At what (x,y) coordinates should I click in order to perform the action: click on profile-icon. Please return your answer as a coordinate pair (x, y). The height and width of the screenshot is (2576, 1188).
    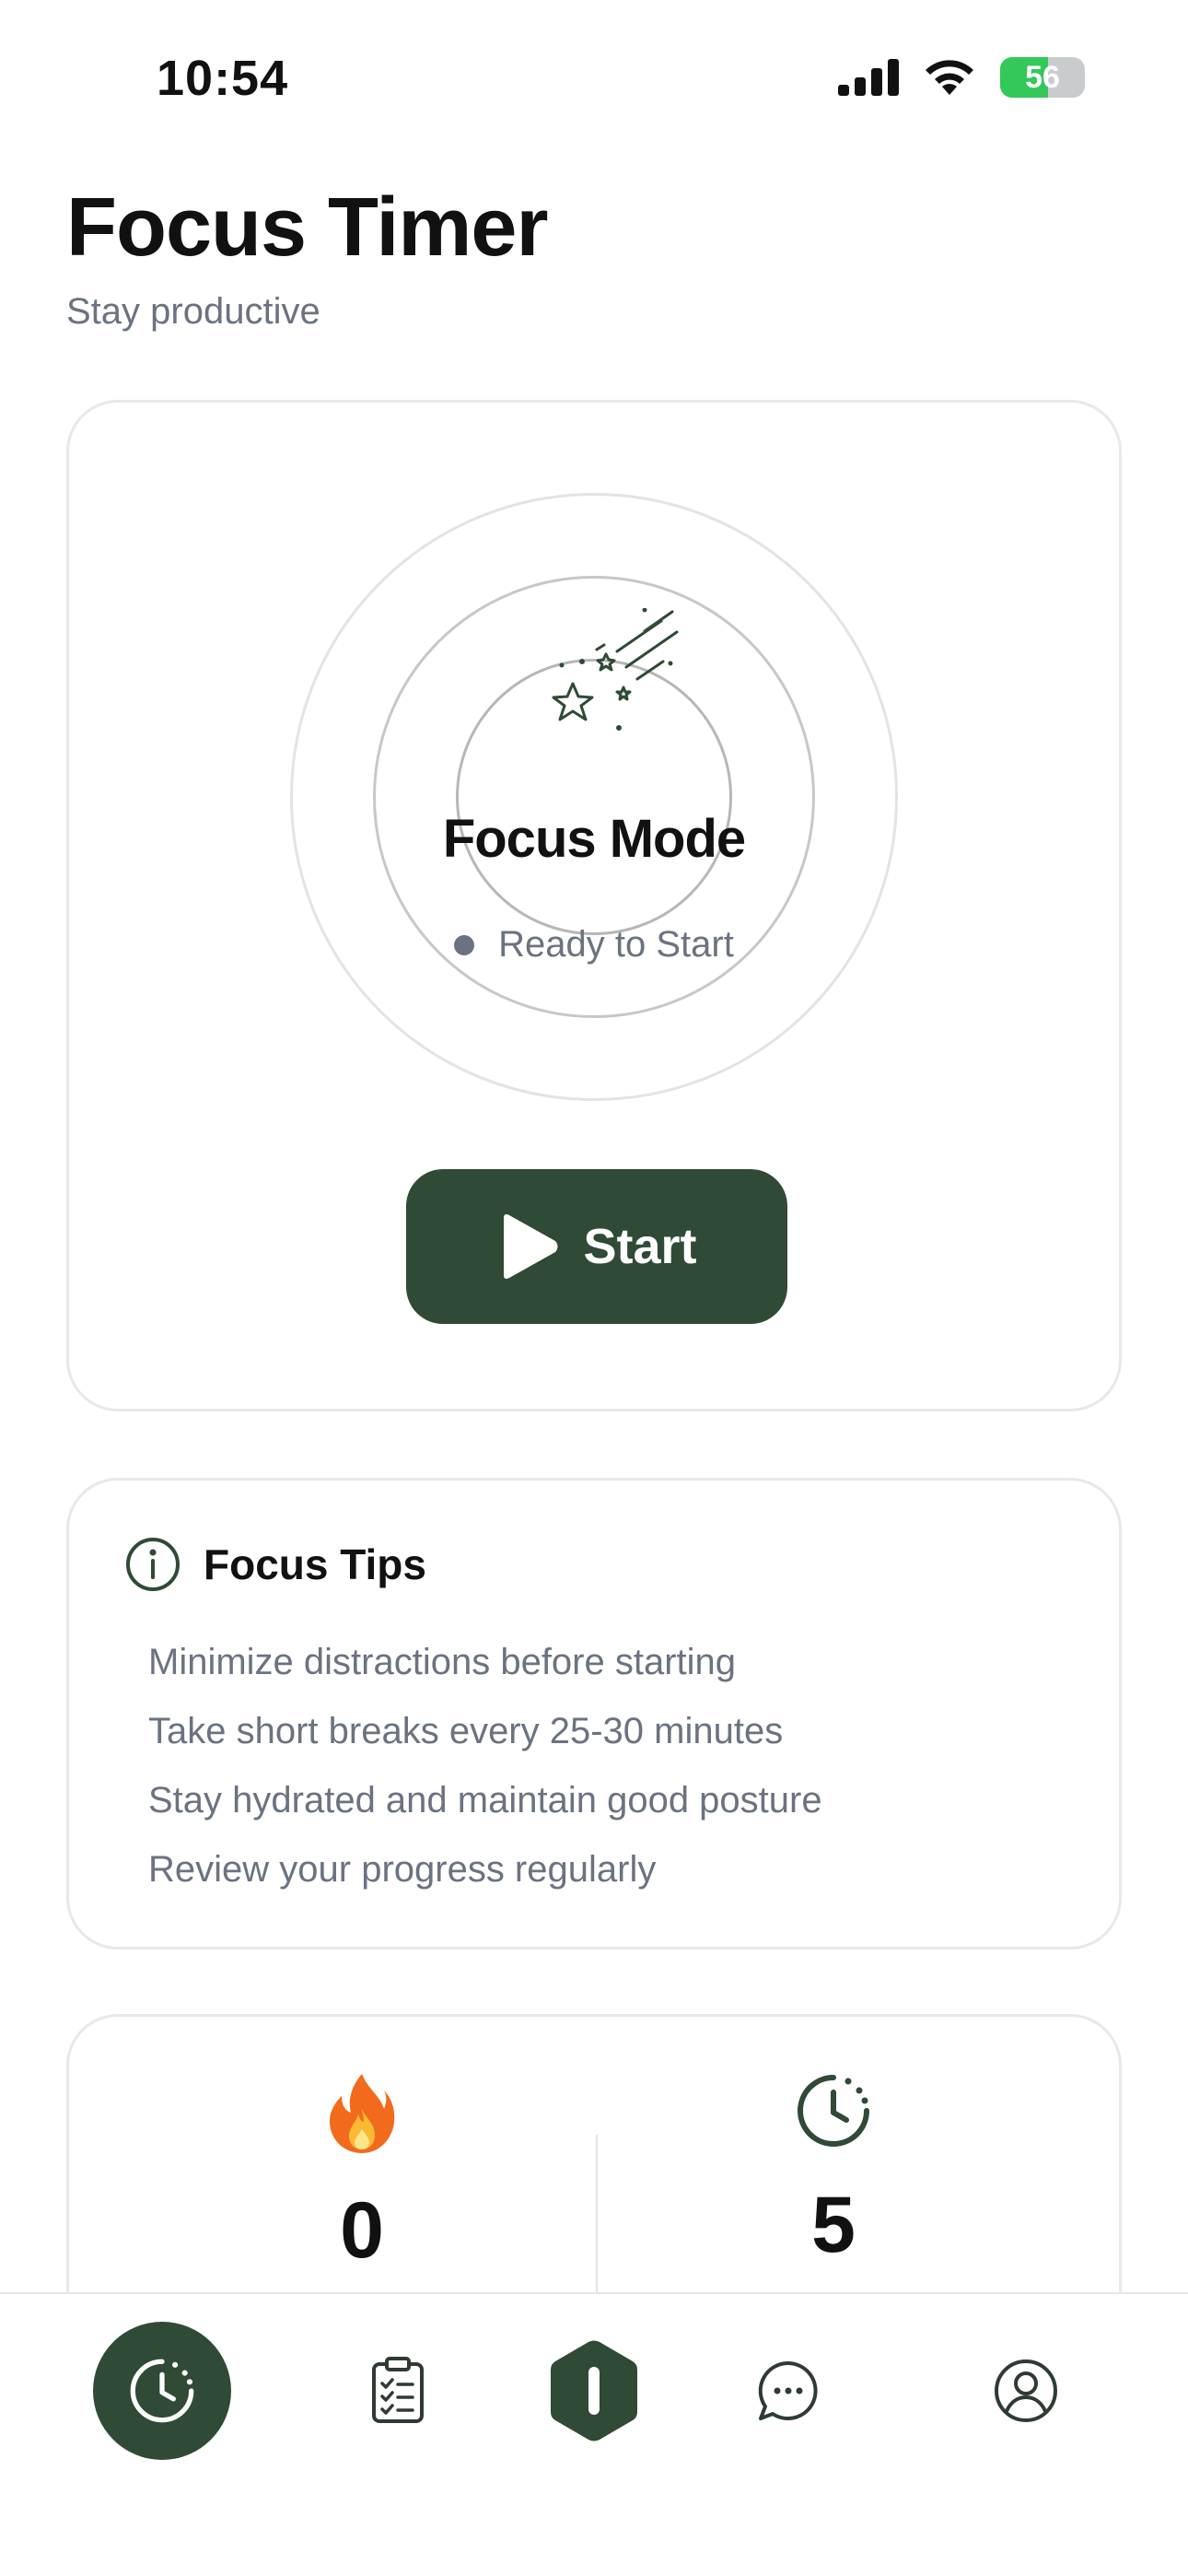
    Looking at the image, I should click on (1026, 2390).